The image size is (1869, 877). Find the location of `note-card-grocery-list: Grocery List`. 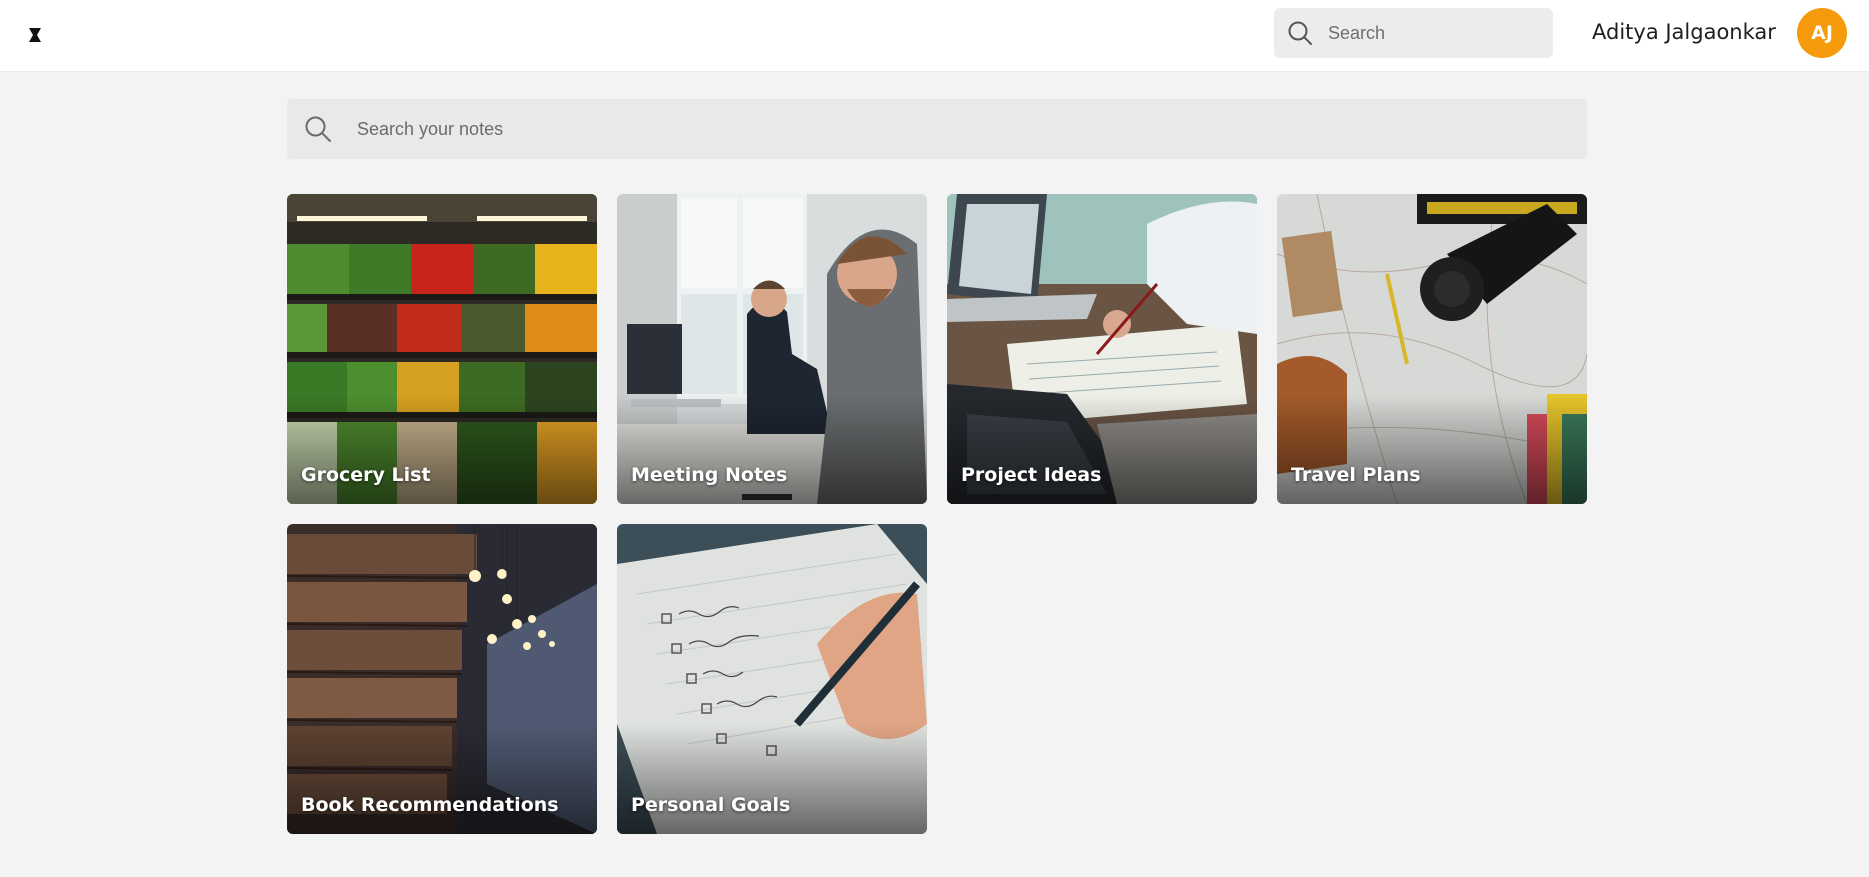

note-card-grocery-list: Grocery List is located at coordinates (442, 349).